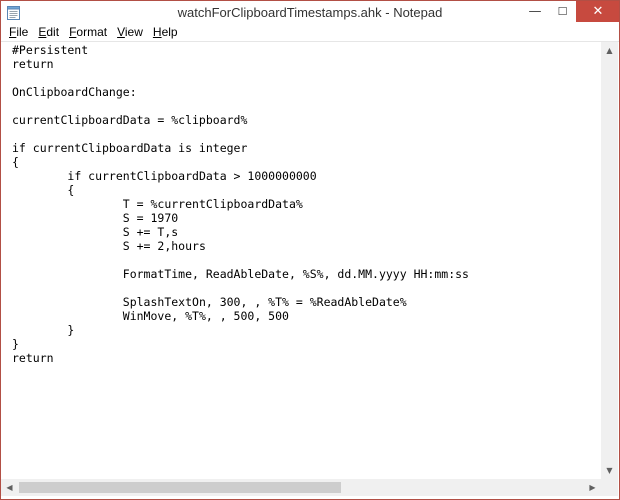 The height and width of the screenshot is (500, 620). What do you see at coordinates (592, 487) in the screenshot?
I see `scroll-right-icon: ▶` at bounding box center [592, 487].